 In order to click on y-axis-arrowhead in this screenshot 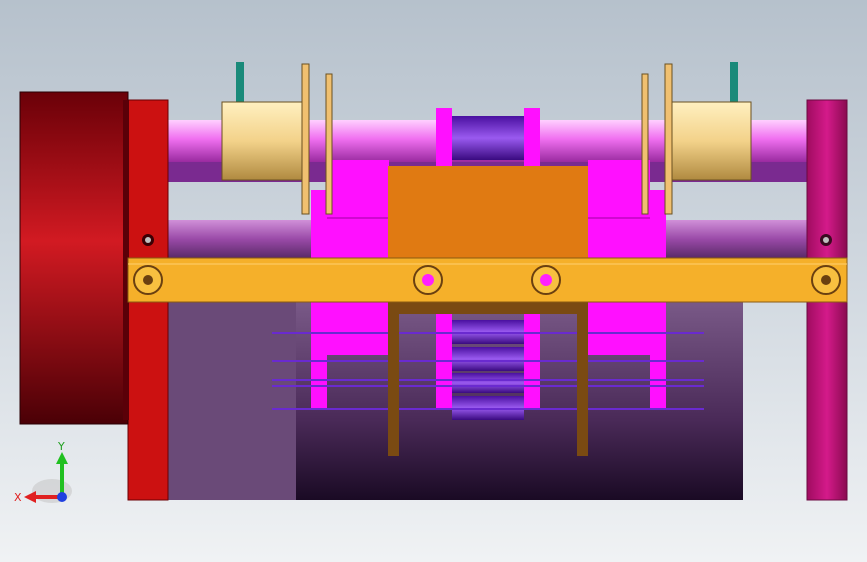, I will do `click(62, 458)`.